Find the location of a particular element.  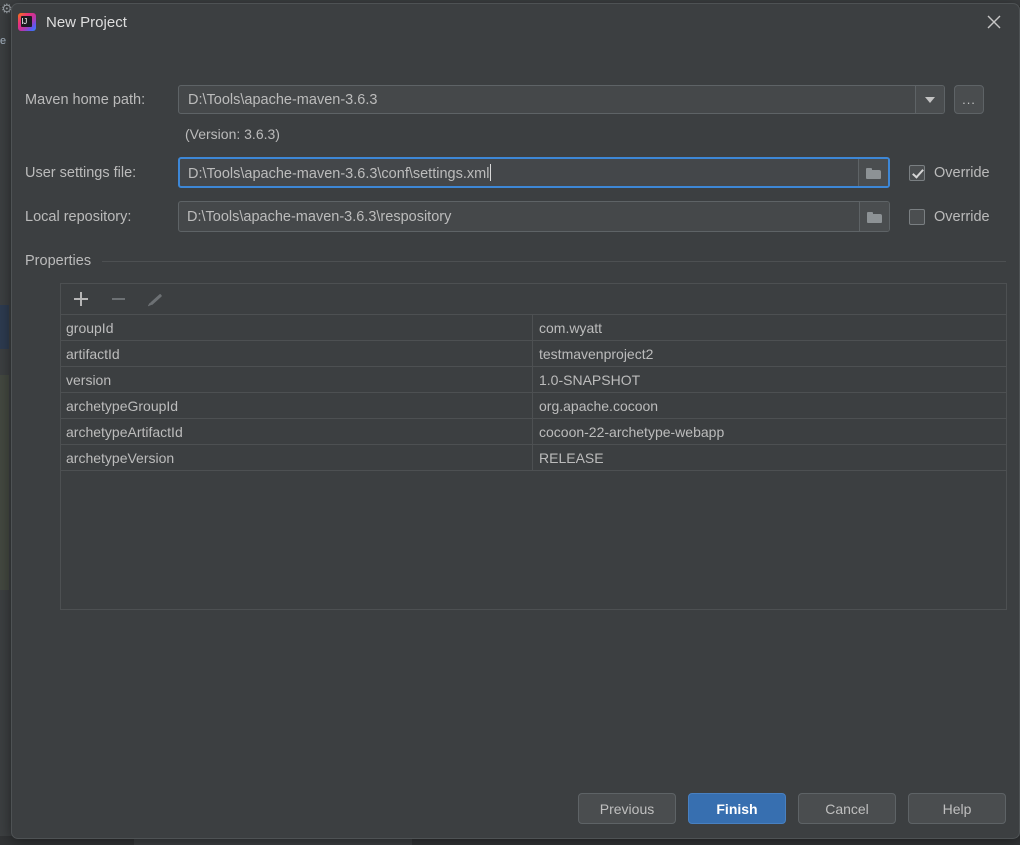

checkbox-unchecked-icon is located at coordinates (917, 216).